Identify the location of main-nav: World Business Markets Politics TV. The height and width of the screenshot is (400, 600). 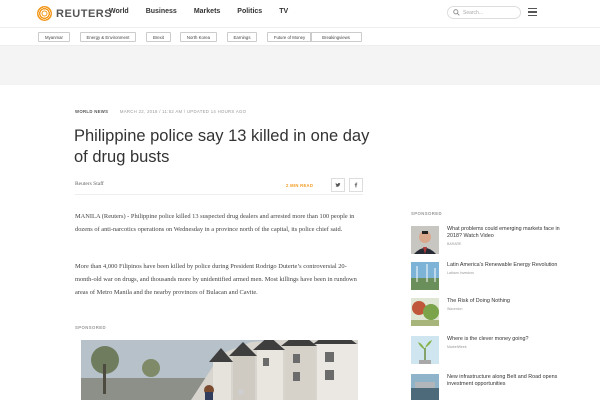
(207, 11).